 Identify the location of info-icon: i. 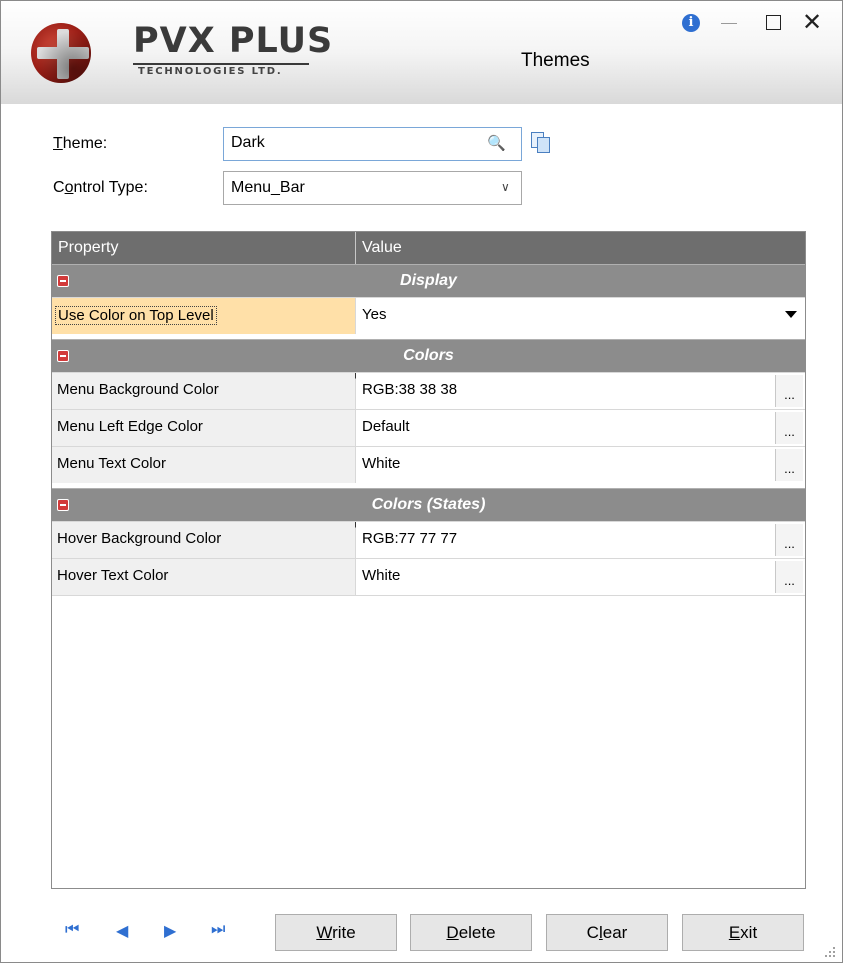
(691, 23).